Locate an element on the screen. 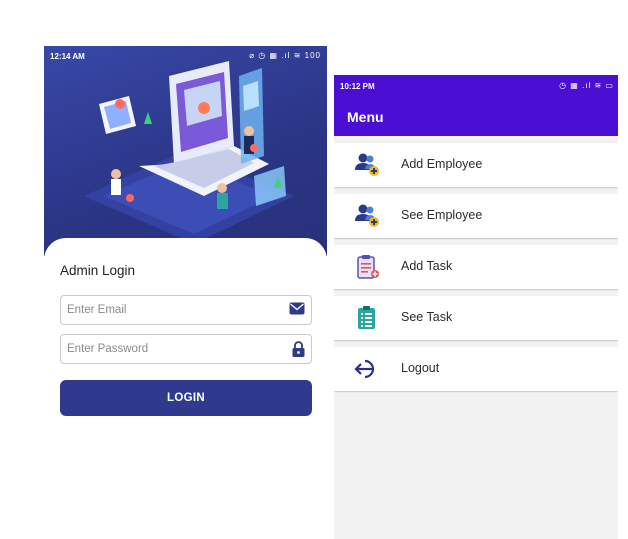  login-title: Admin Login is located at coordinates (98, 270).